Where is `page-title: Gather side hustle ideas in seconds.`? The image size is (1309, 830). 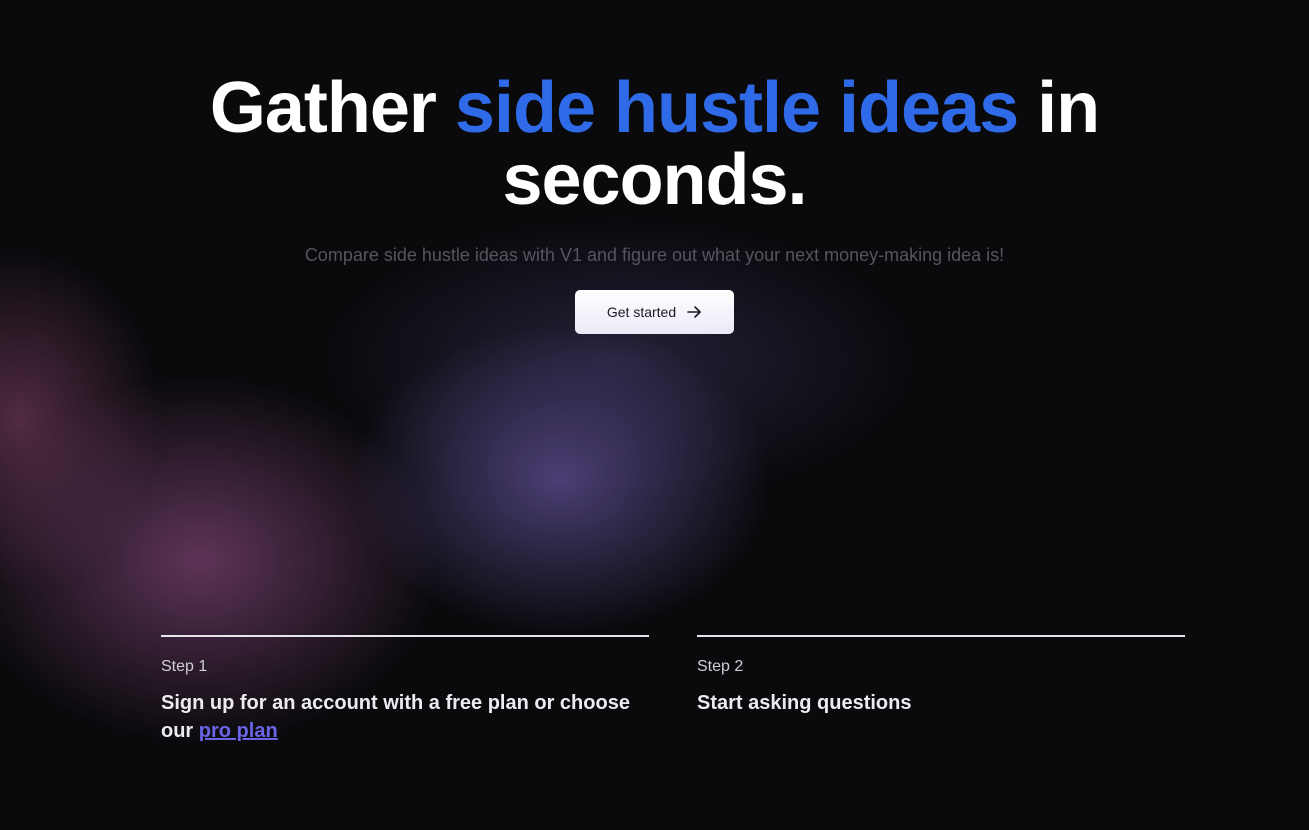
page-title: Gather side hustle ideas in seconds. is located at coordinates (655, 144).